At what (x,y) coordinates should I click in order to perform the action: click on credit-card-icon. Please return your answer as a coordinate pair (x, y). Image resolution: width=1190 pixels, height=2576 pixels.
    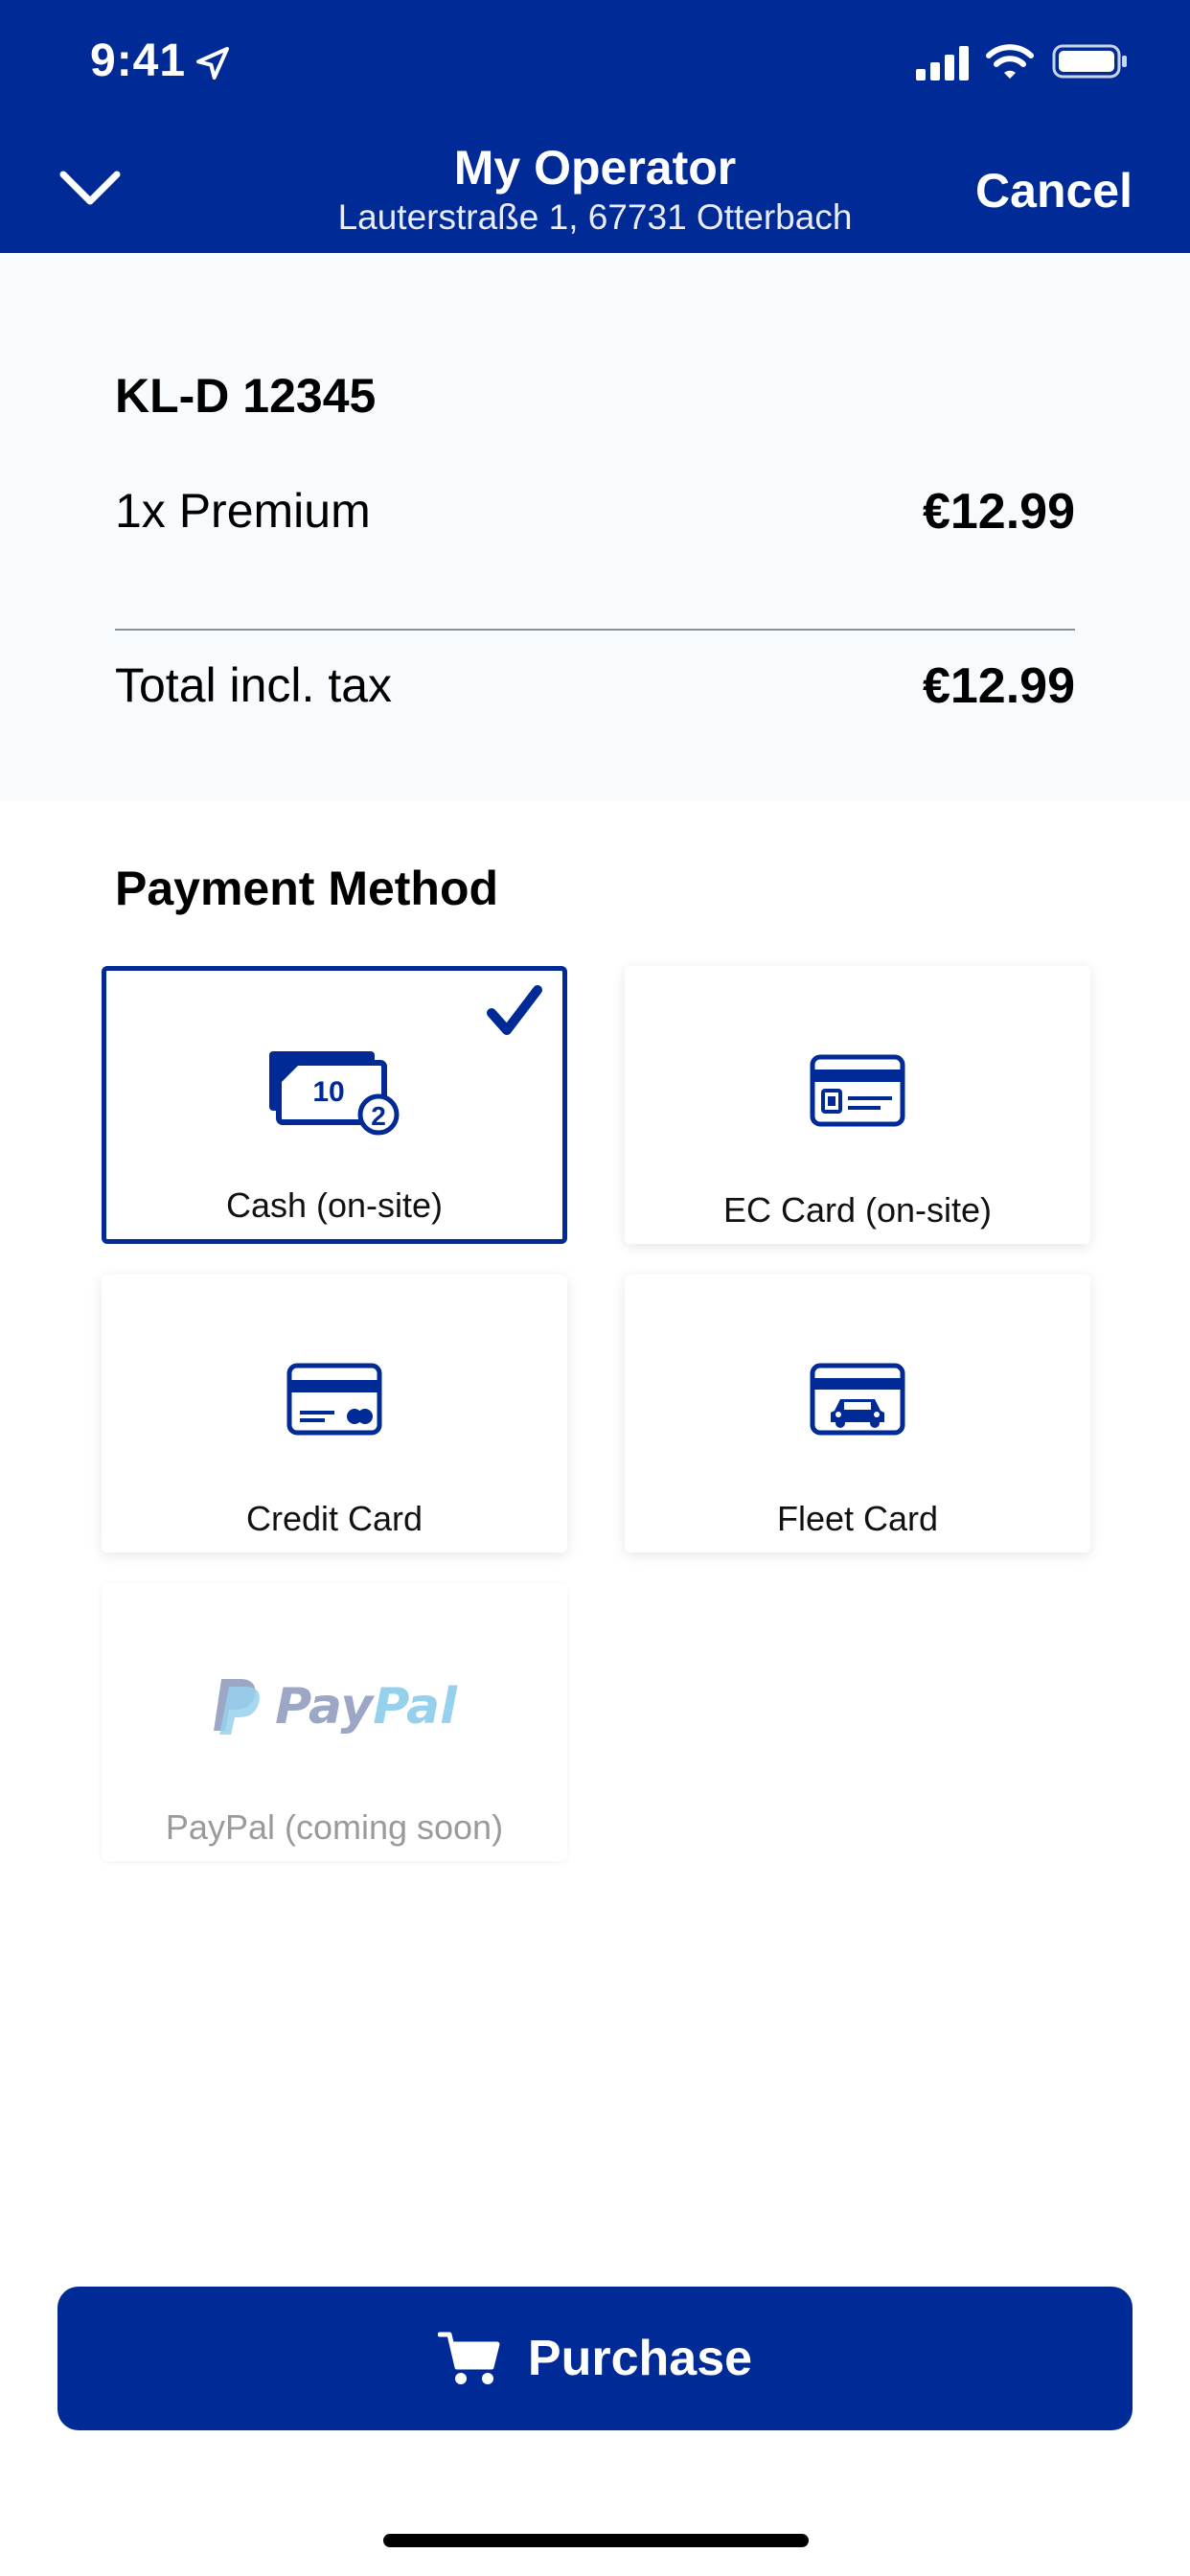
    Looking at the image, I should click on (334, 1399).